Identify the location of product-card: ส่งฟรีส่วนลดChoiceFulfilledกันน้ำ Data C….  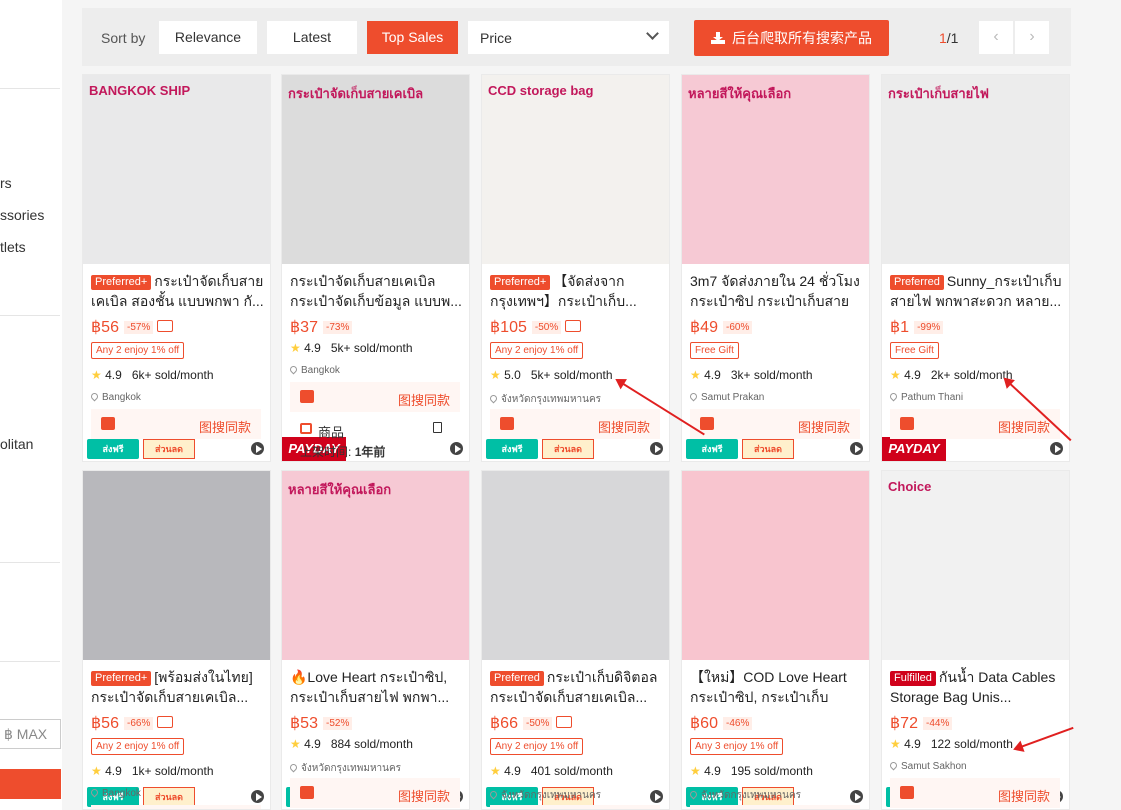
(975, 640).